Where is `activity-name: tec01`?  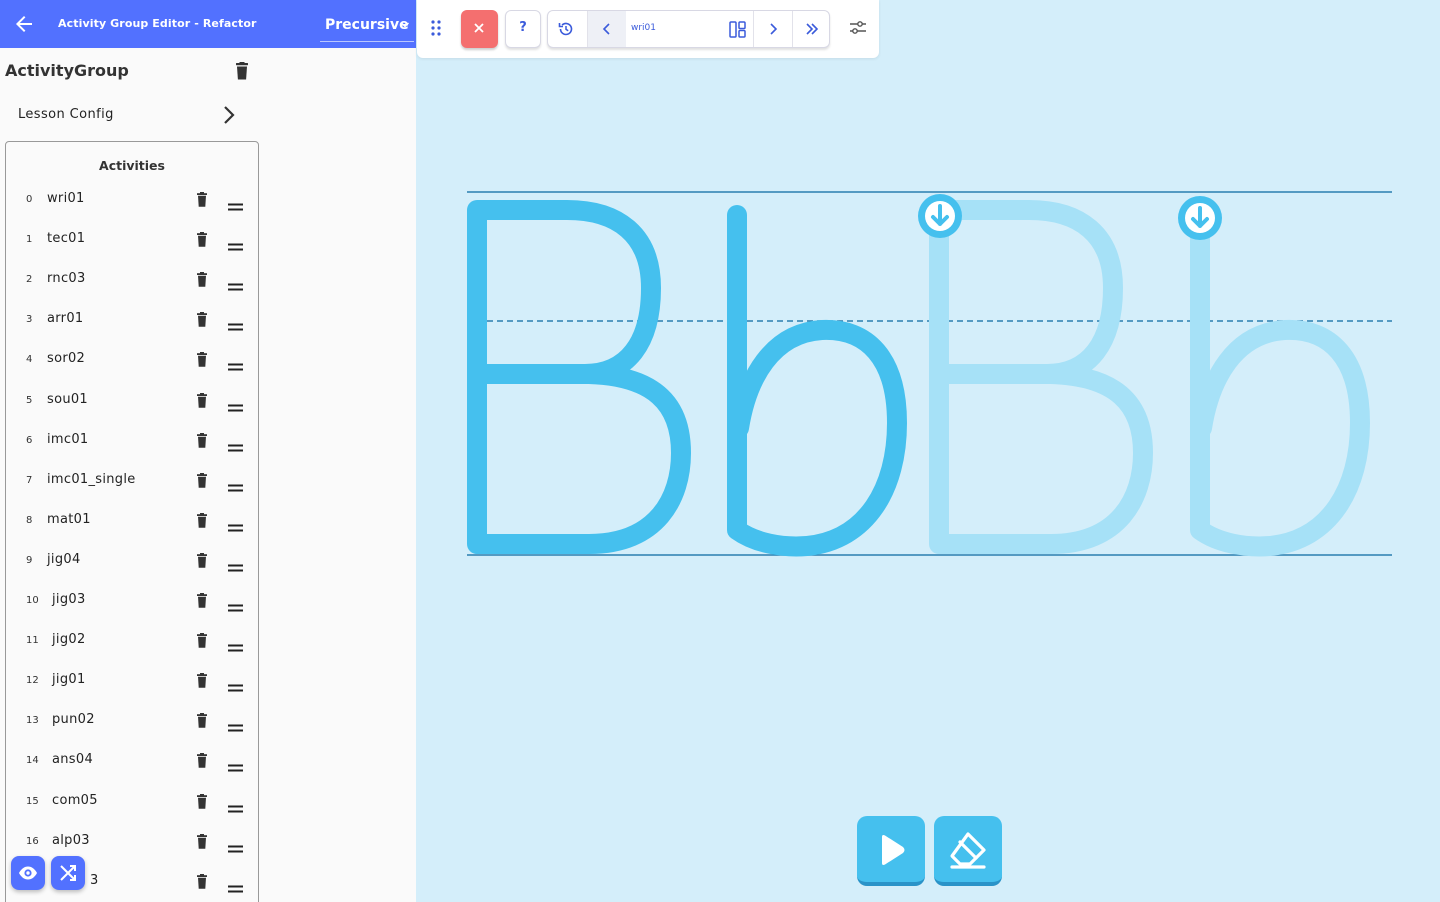 activity-name: tec01 is located at coordinates (66, 239).